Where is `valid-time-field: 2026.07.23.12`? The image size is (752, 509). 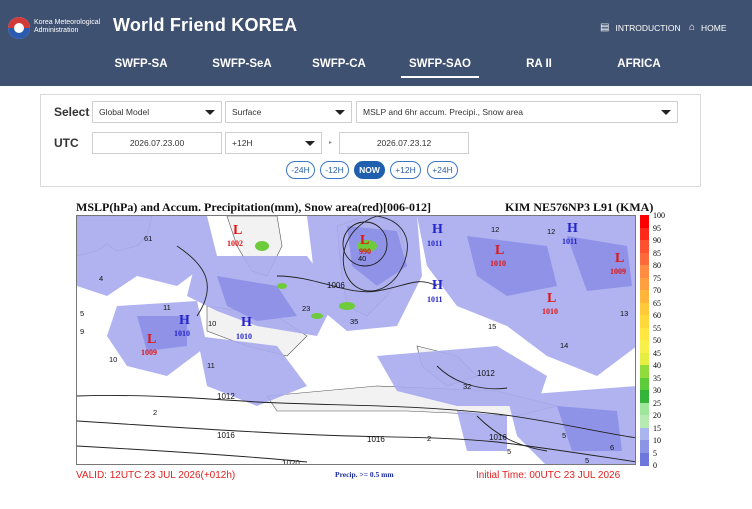
valid-time-field: 2026.07.23.12 is located at coordinates (404, 143).